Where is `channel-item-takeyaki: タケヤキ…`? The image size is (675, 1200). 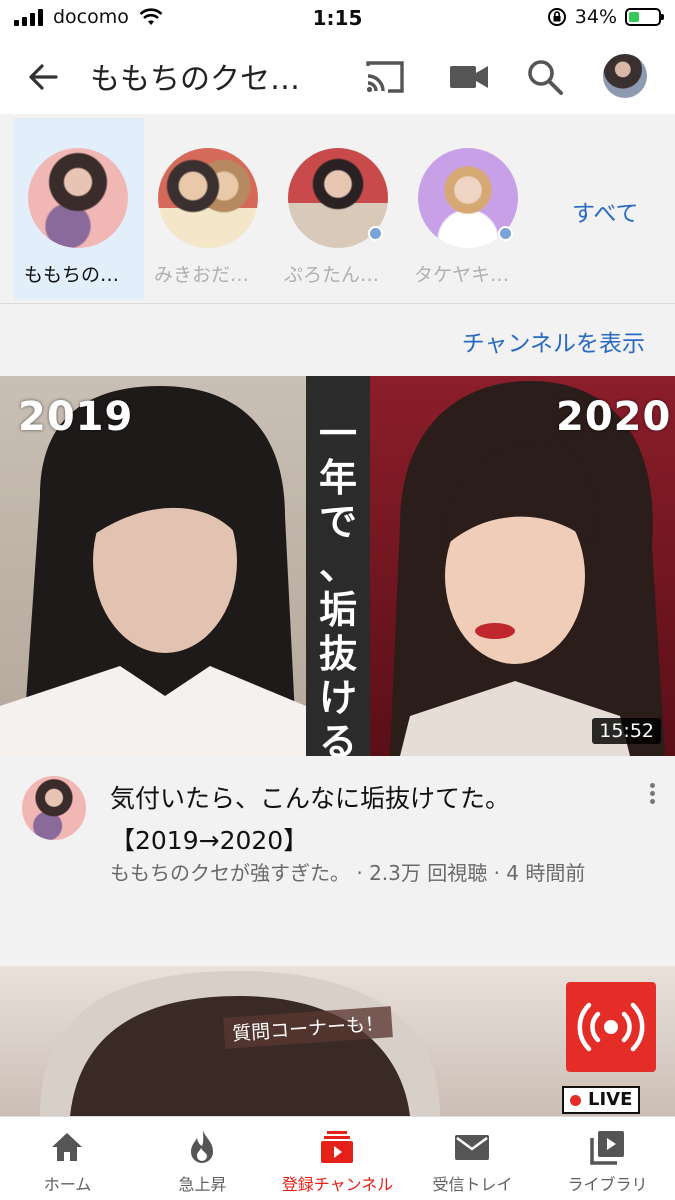 channel-item-takeyaki: タケヤキ… is located at coordinates (469, 209).